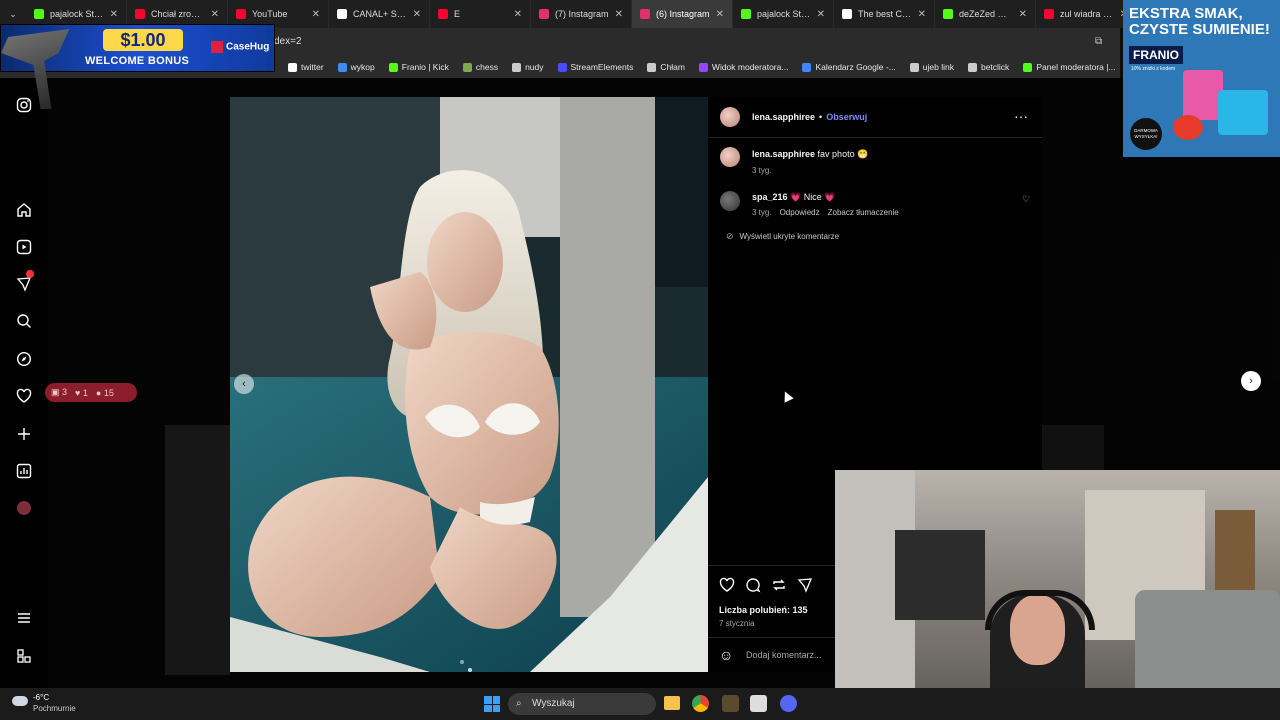  Describe the element at coordinates (24, 434) in the screenshot. I see `create-icon` at that location.